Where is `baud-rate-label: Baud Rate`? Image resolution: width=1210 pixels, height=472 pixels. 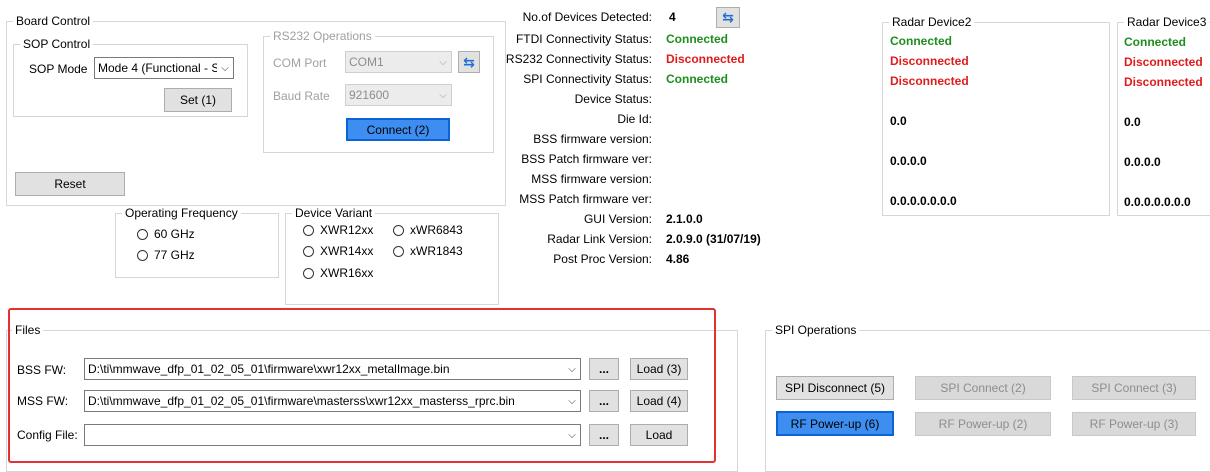
baud-rate-label: Baud Rate is located at coordinates (301, 96).